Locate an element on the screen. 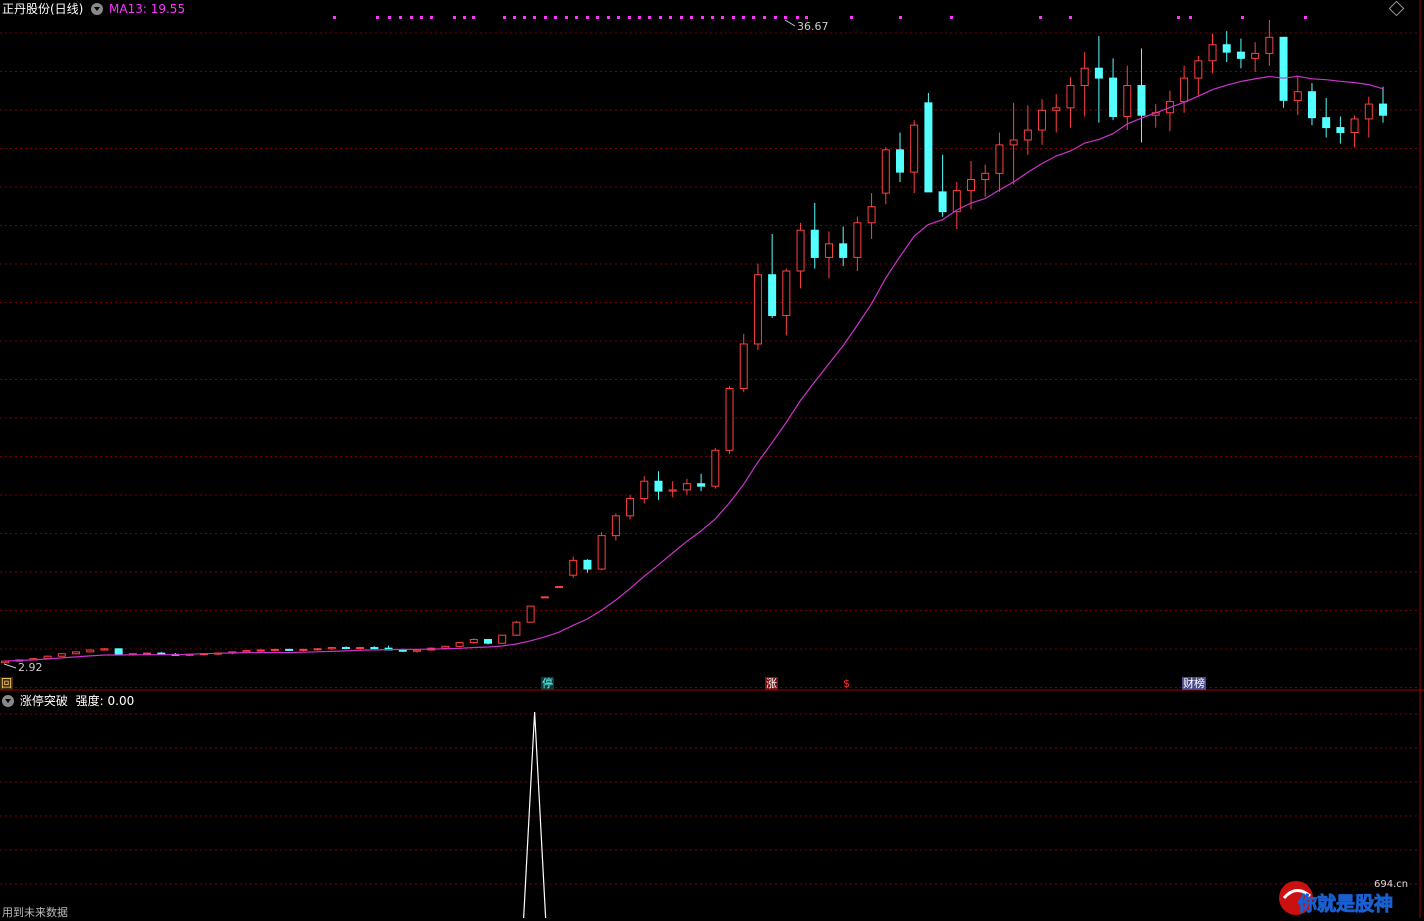 The image size is (1424, 921). indicator-line is located at coordinates (535, 814).